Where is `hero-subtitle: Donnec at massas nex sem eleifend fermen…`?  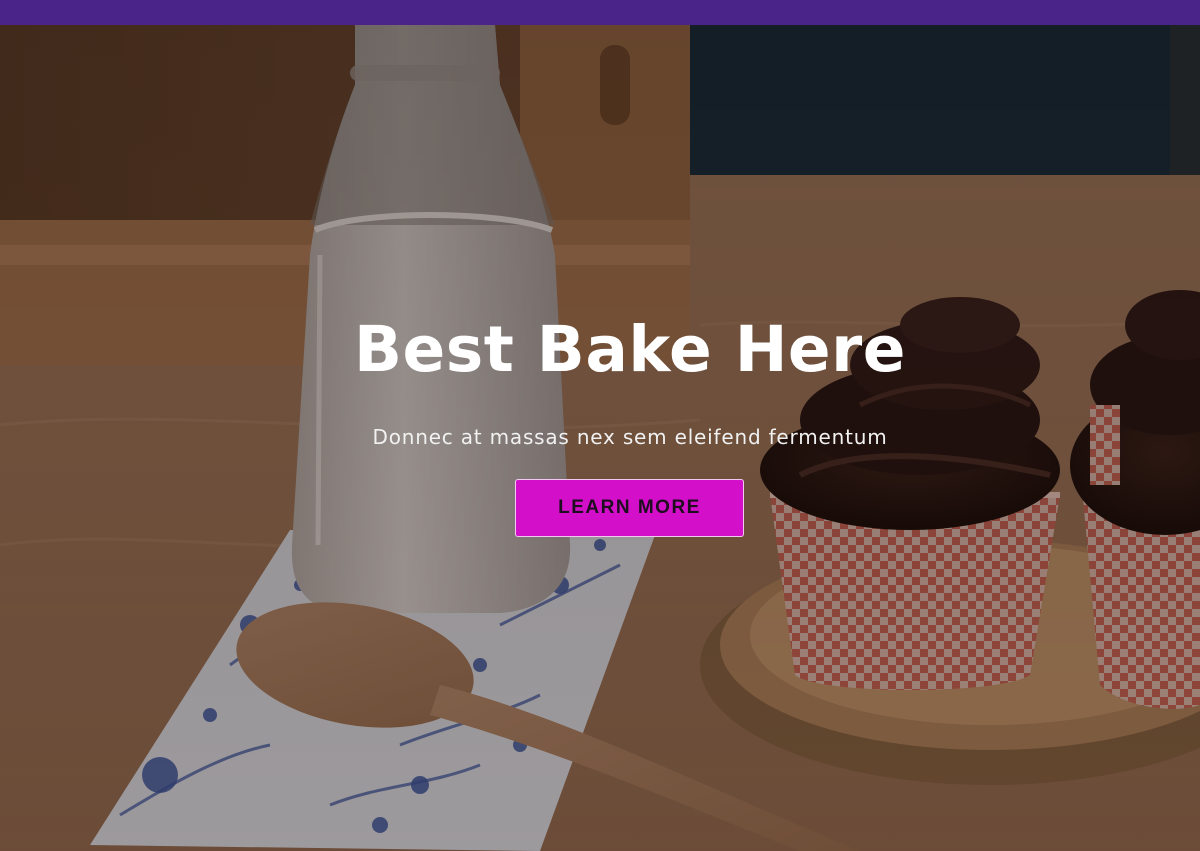
hero-subtitle: Donnec at massas nex sem eleifend fermen… is located at coordinates (630, 437).